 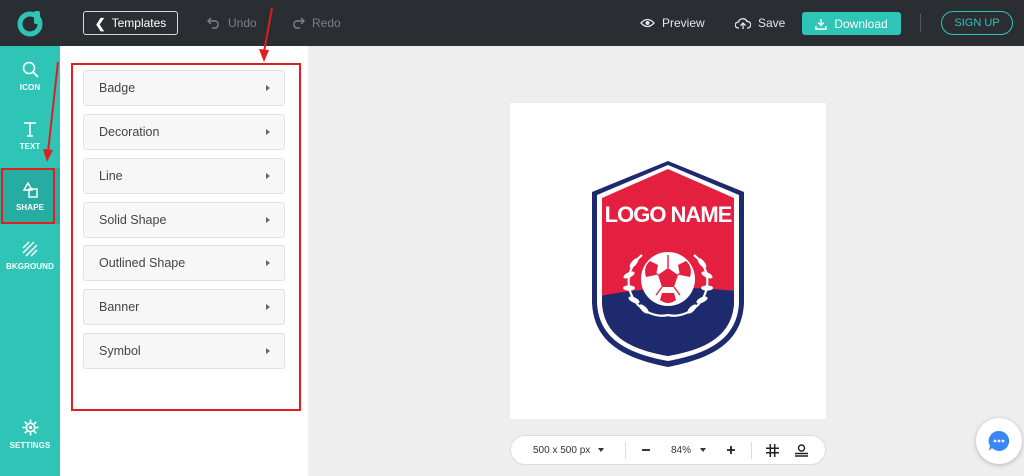 What do you see at coordinates (861, 23) in the screenshot?
I see `download-label: Download` at bounding box center [861, 23].